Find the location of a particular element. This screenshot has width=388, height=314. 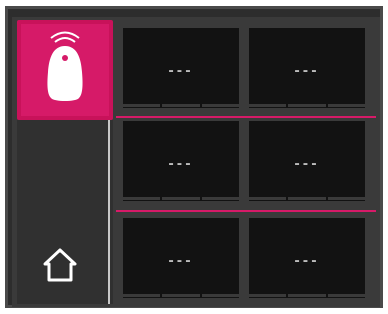

sensor-cell-2: --- is located at coordinates (307, 68).